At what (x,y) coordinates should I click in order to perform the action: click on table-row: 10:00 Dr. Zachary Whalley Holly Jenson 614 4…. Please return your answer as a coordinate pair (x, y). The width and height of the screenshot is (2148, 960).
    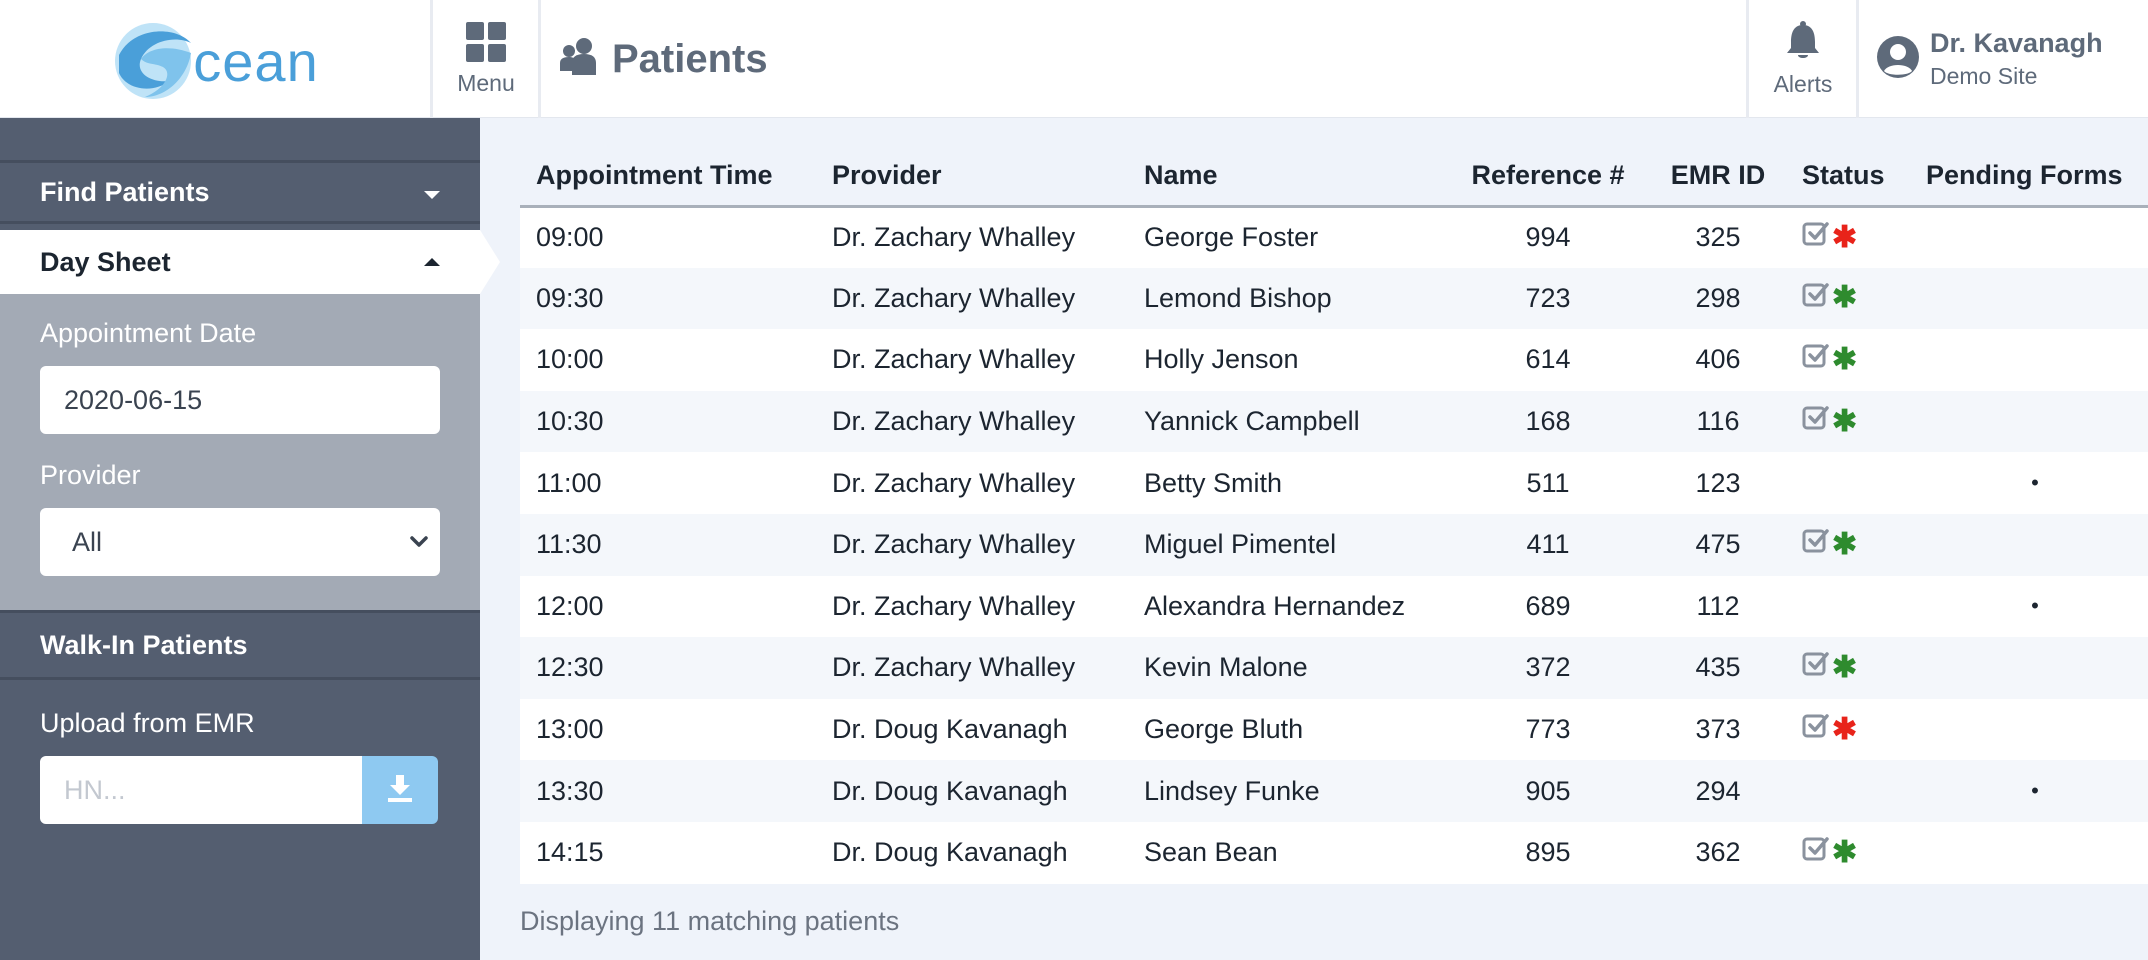
    Looking at the image, I should click on (1334, 360).